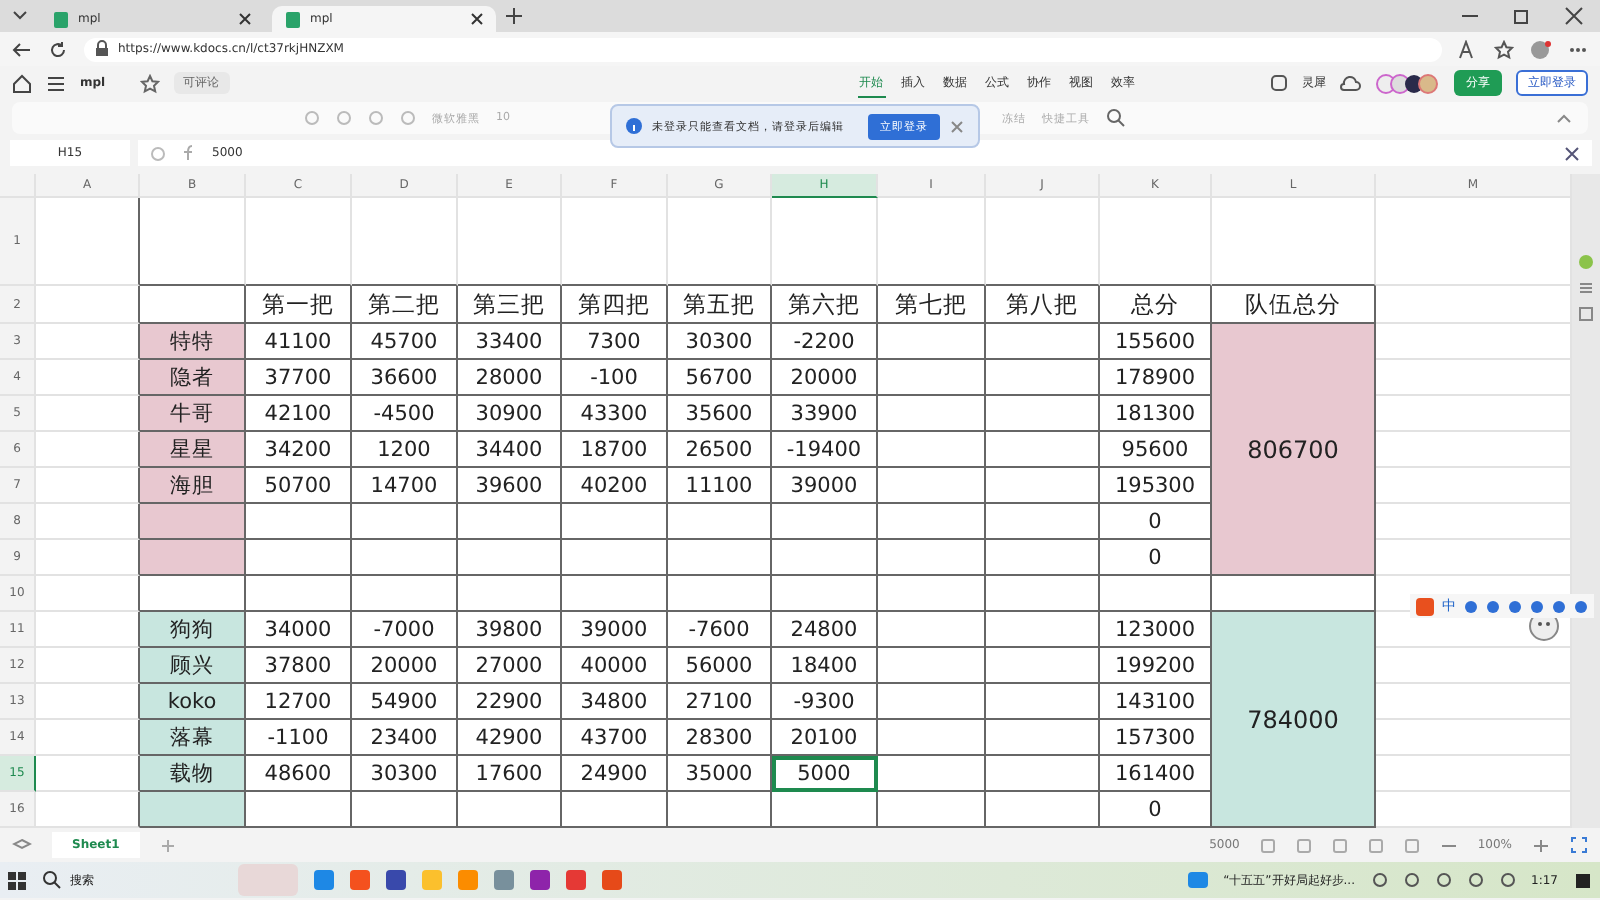 The image size is (1600, 900). What do you see at coordinates (1564, 118) in the screenshot?
I see `collapse-icon` at bounding box center [1564, 118].